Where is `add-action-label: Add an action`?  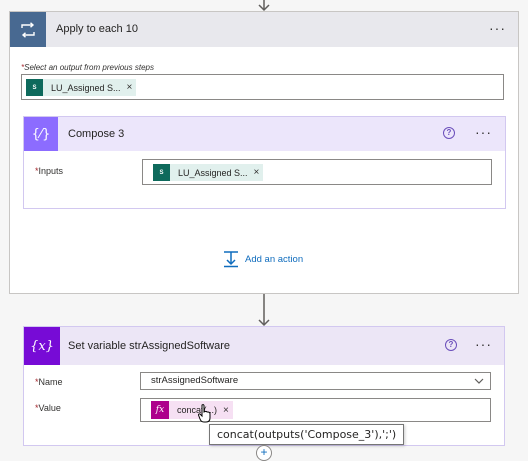 add-action-label: Add an action is located at coordinates (274, 259).